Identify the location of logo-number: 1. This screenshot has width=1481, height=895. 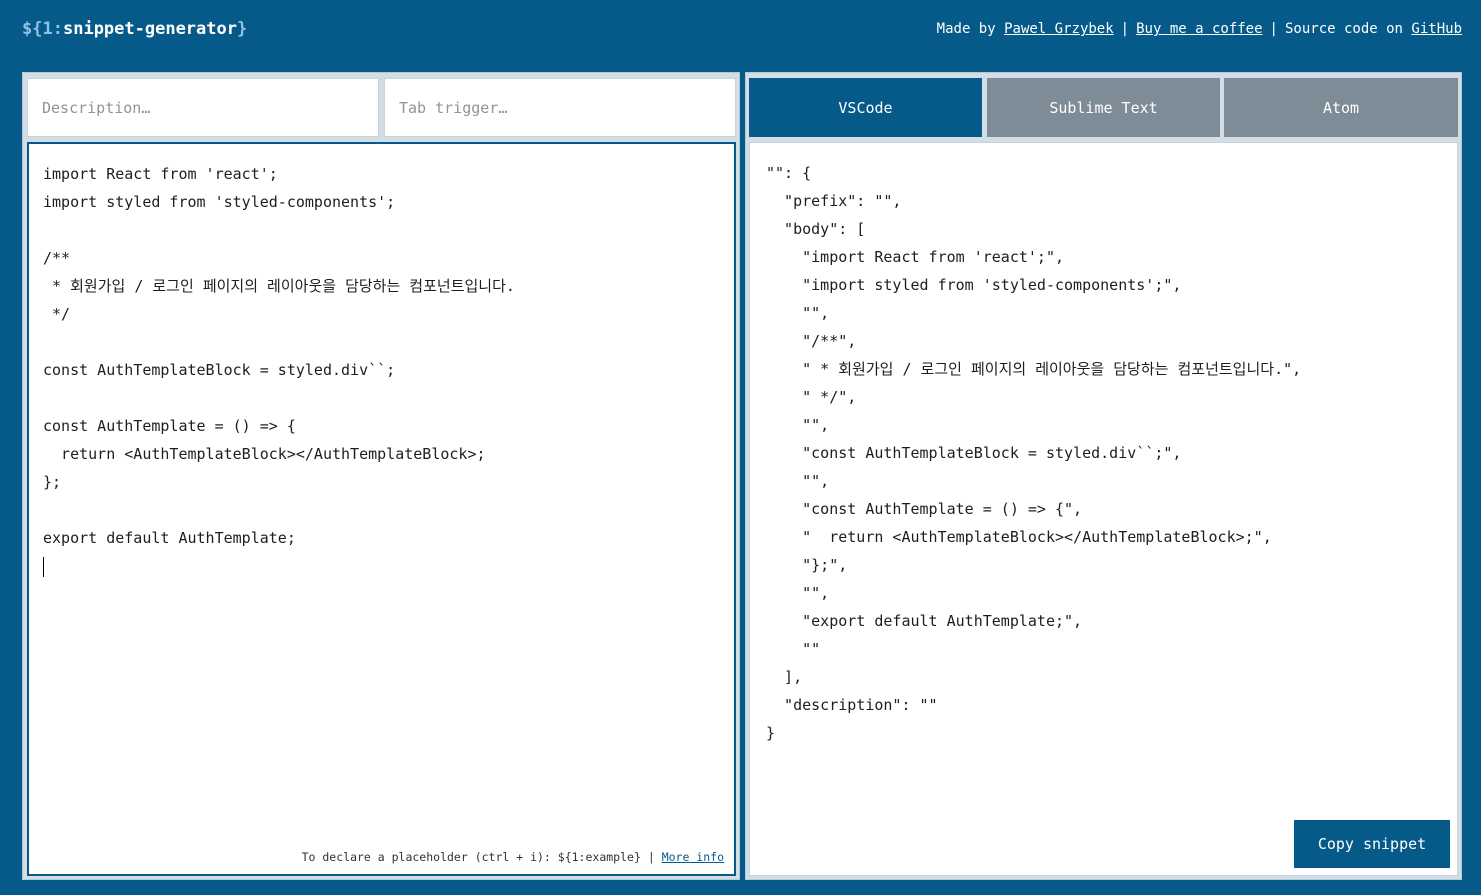
(47, 29).